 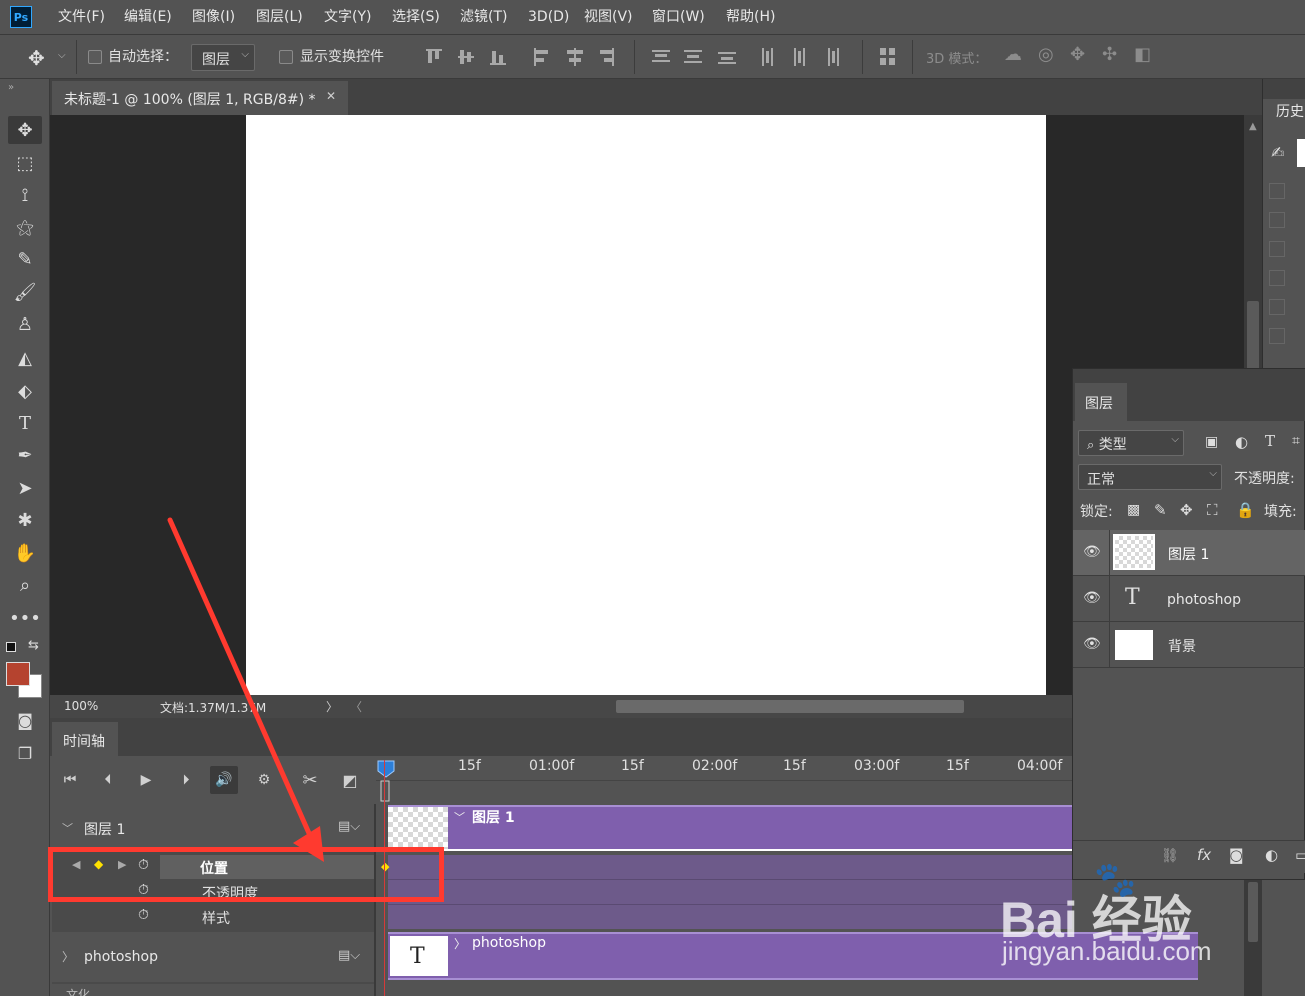 I want to click on menu-edit: 编辑(E), so click(x=148, y=17).